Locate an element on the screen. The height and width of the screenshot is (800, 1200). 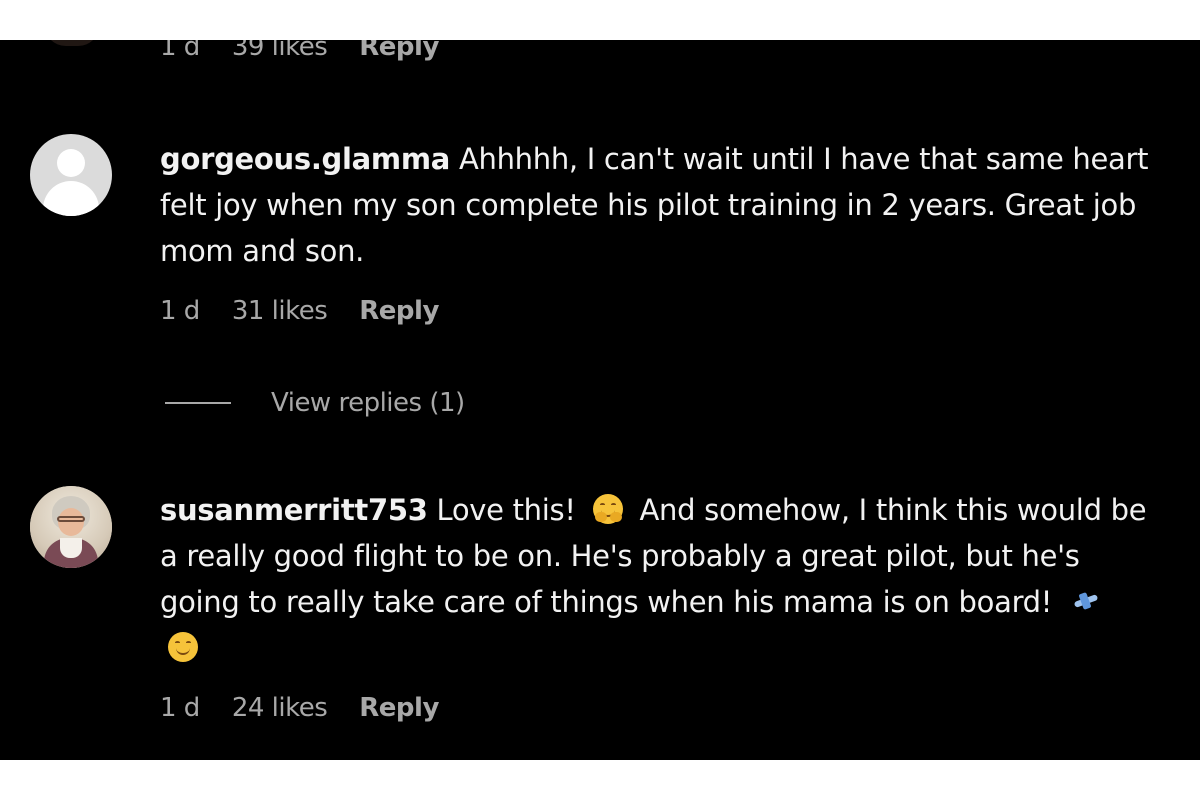
comment-text-part1: Love this! is located at coordinates (506, 510).